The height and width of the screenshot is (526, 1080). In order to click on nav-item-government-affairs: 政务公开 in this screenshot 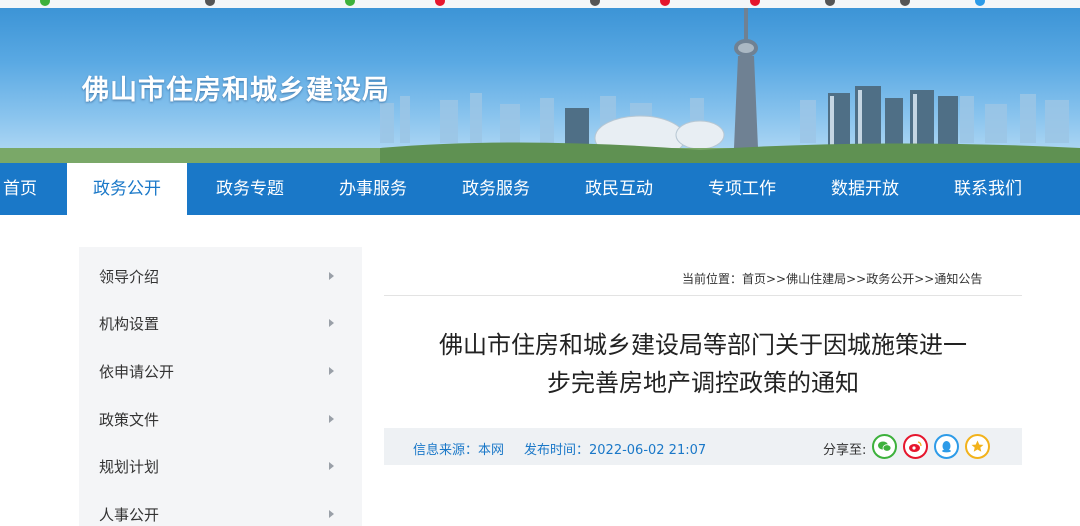, I will do `click(127, 189)`.